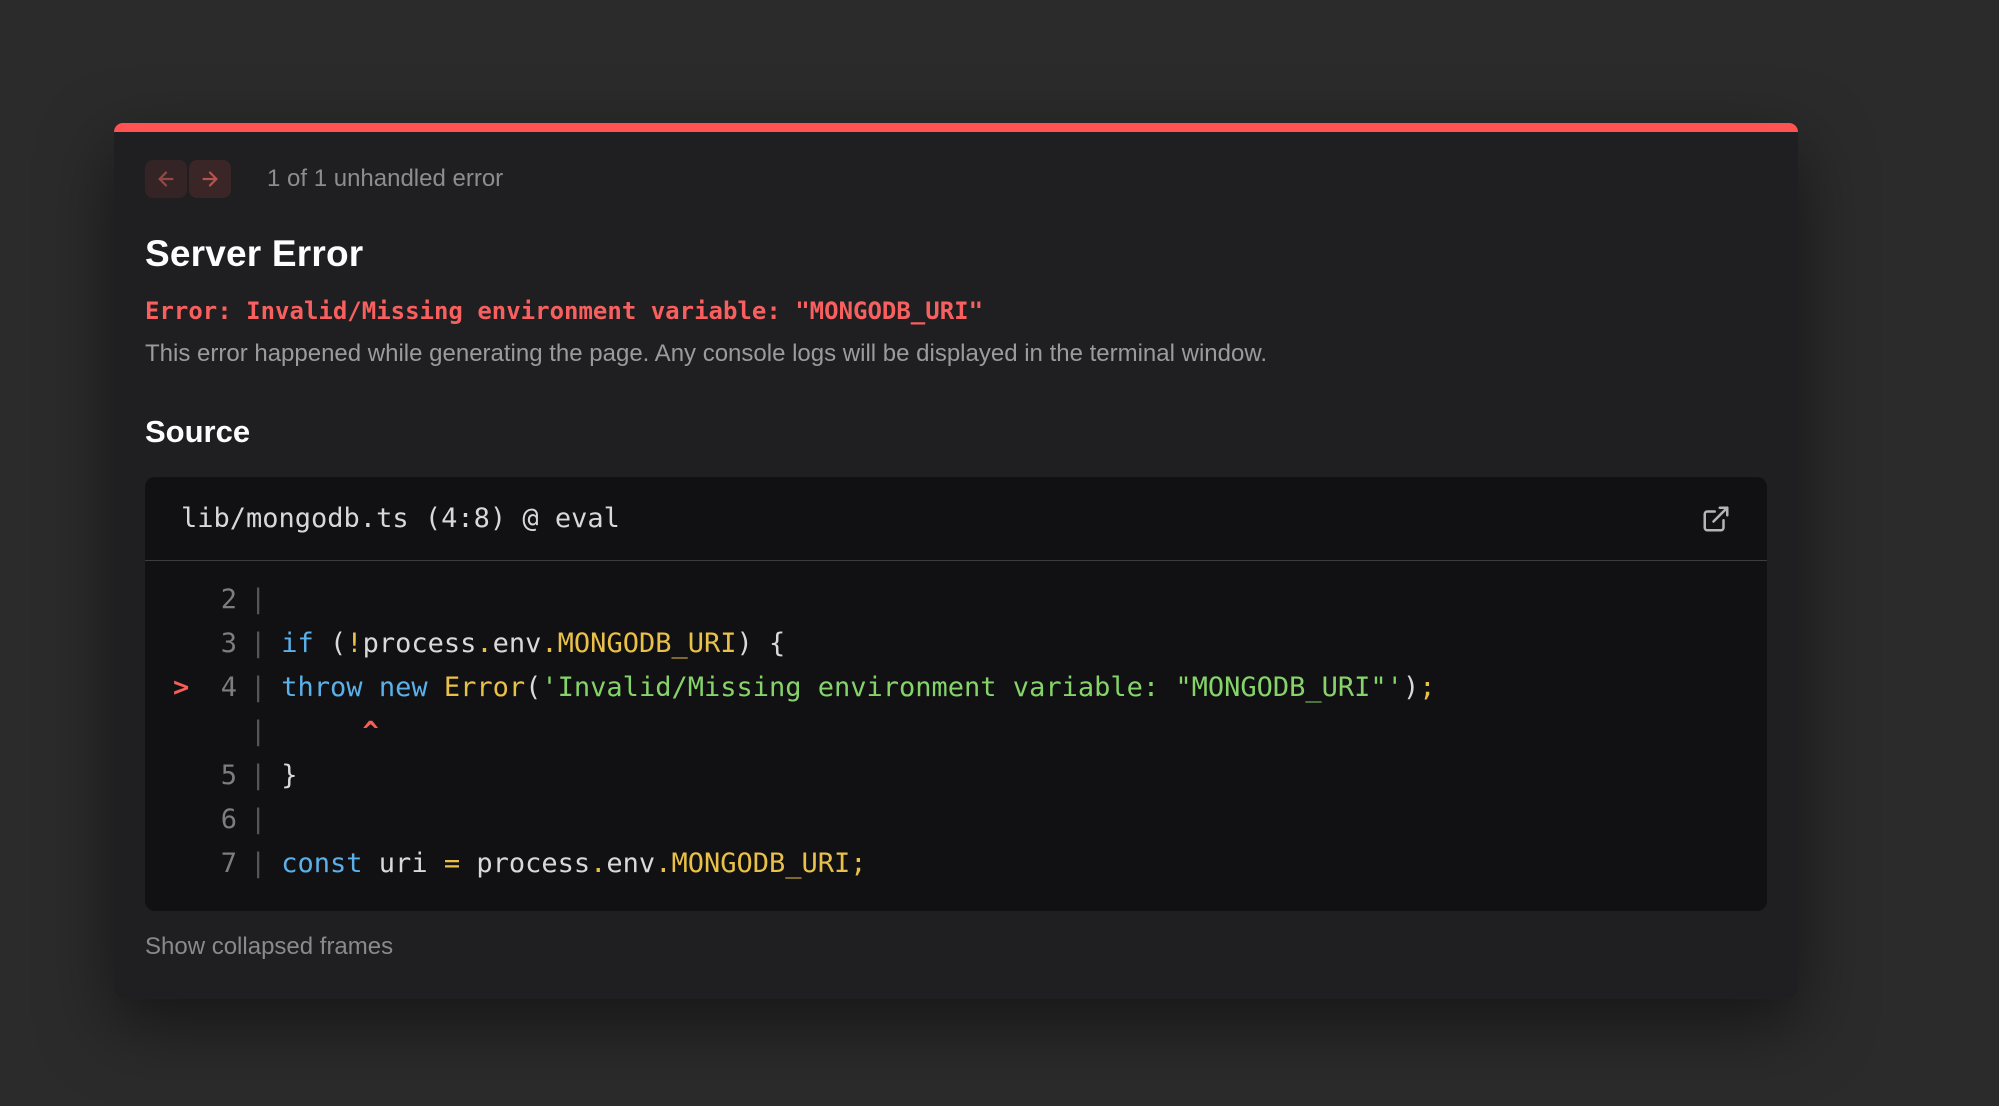 The height and width of the screenshot is (1106, 1999). What do you see at coordinates (956, 519) in the screenshot?
I see `source-file-header: lib/mongodb.ts (4:8) @ eval` at bounding box center [956, 519].